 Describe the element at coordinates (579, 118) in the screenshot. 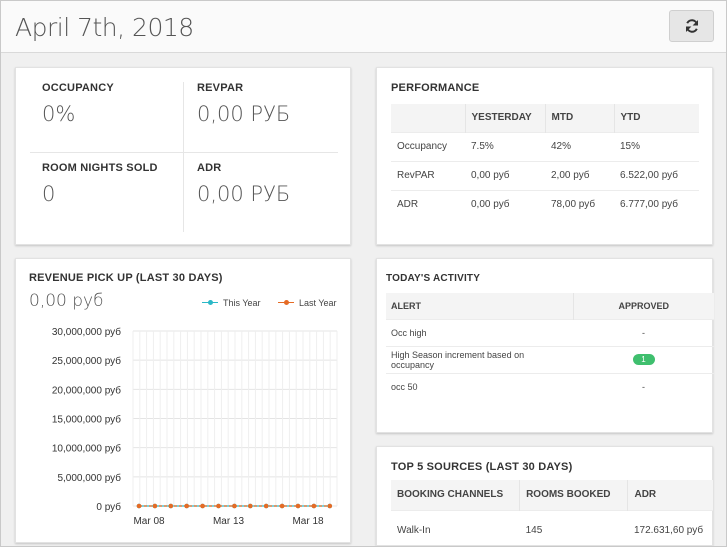

I see `column-header: MTD` at that location.